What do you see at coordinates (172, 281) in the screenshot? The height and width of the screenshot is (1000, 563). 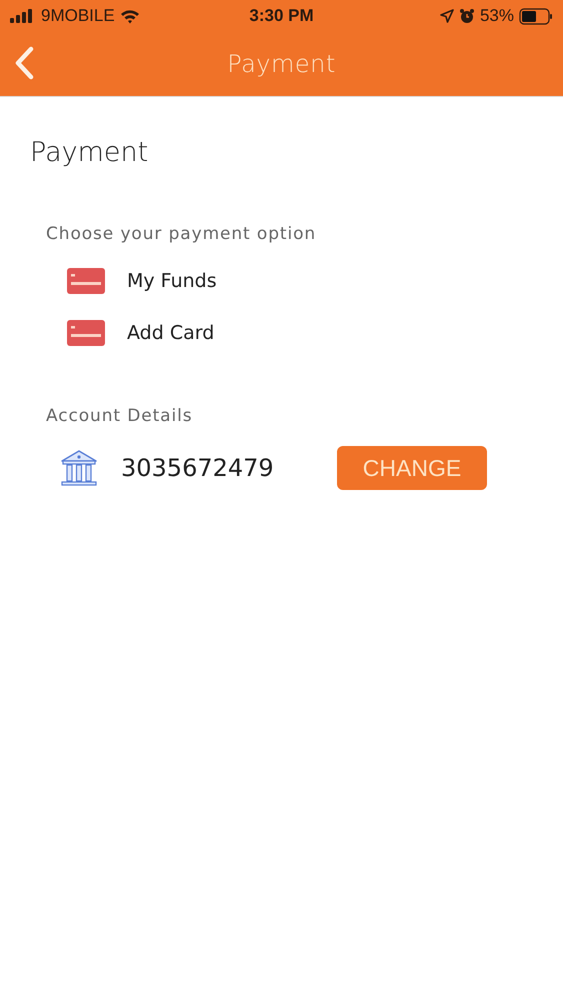 I see `payment-option: My Funds` at bounding box center [172, 281].